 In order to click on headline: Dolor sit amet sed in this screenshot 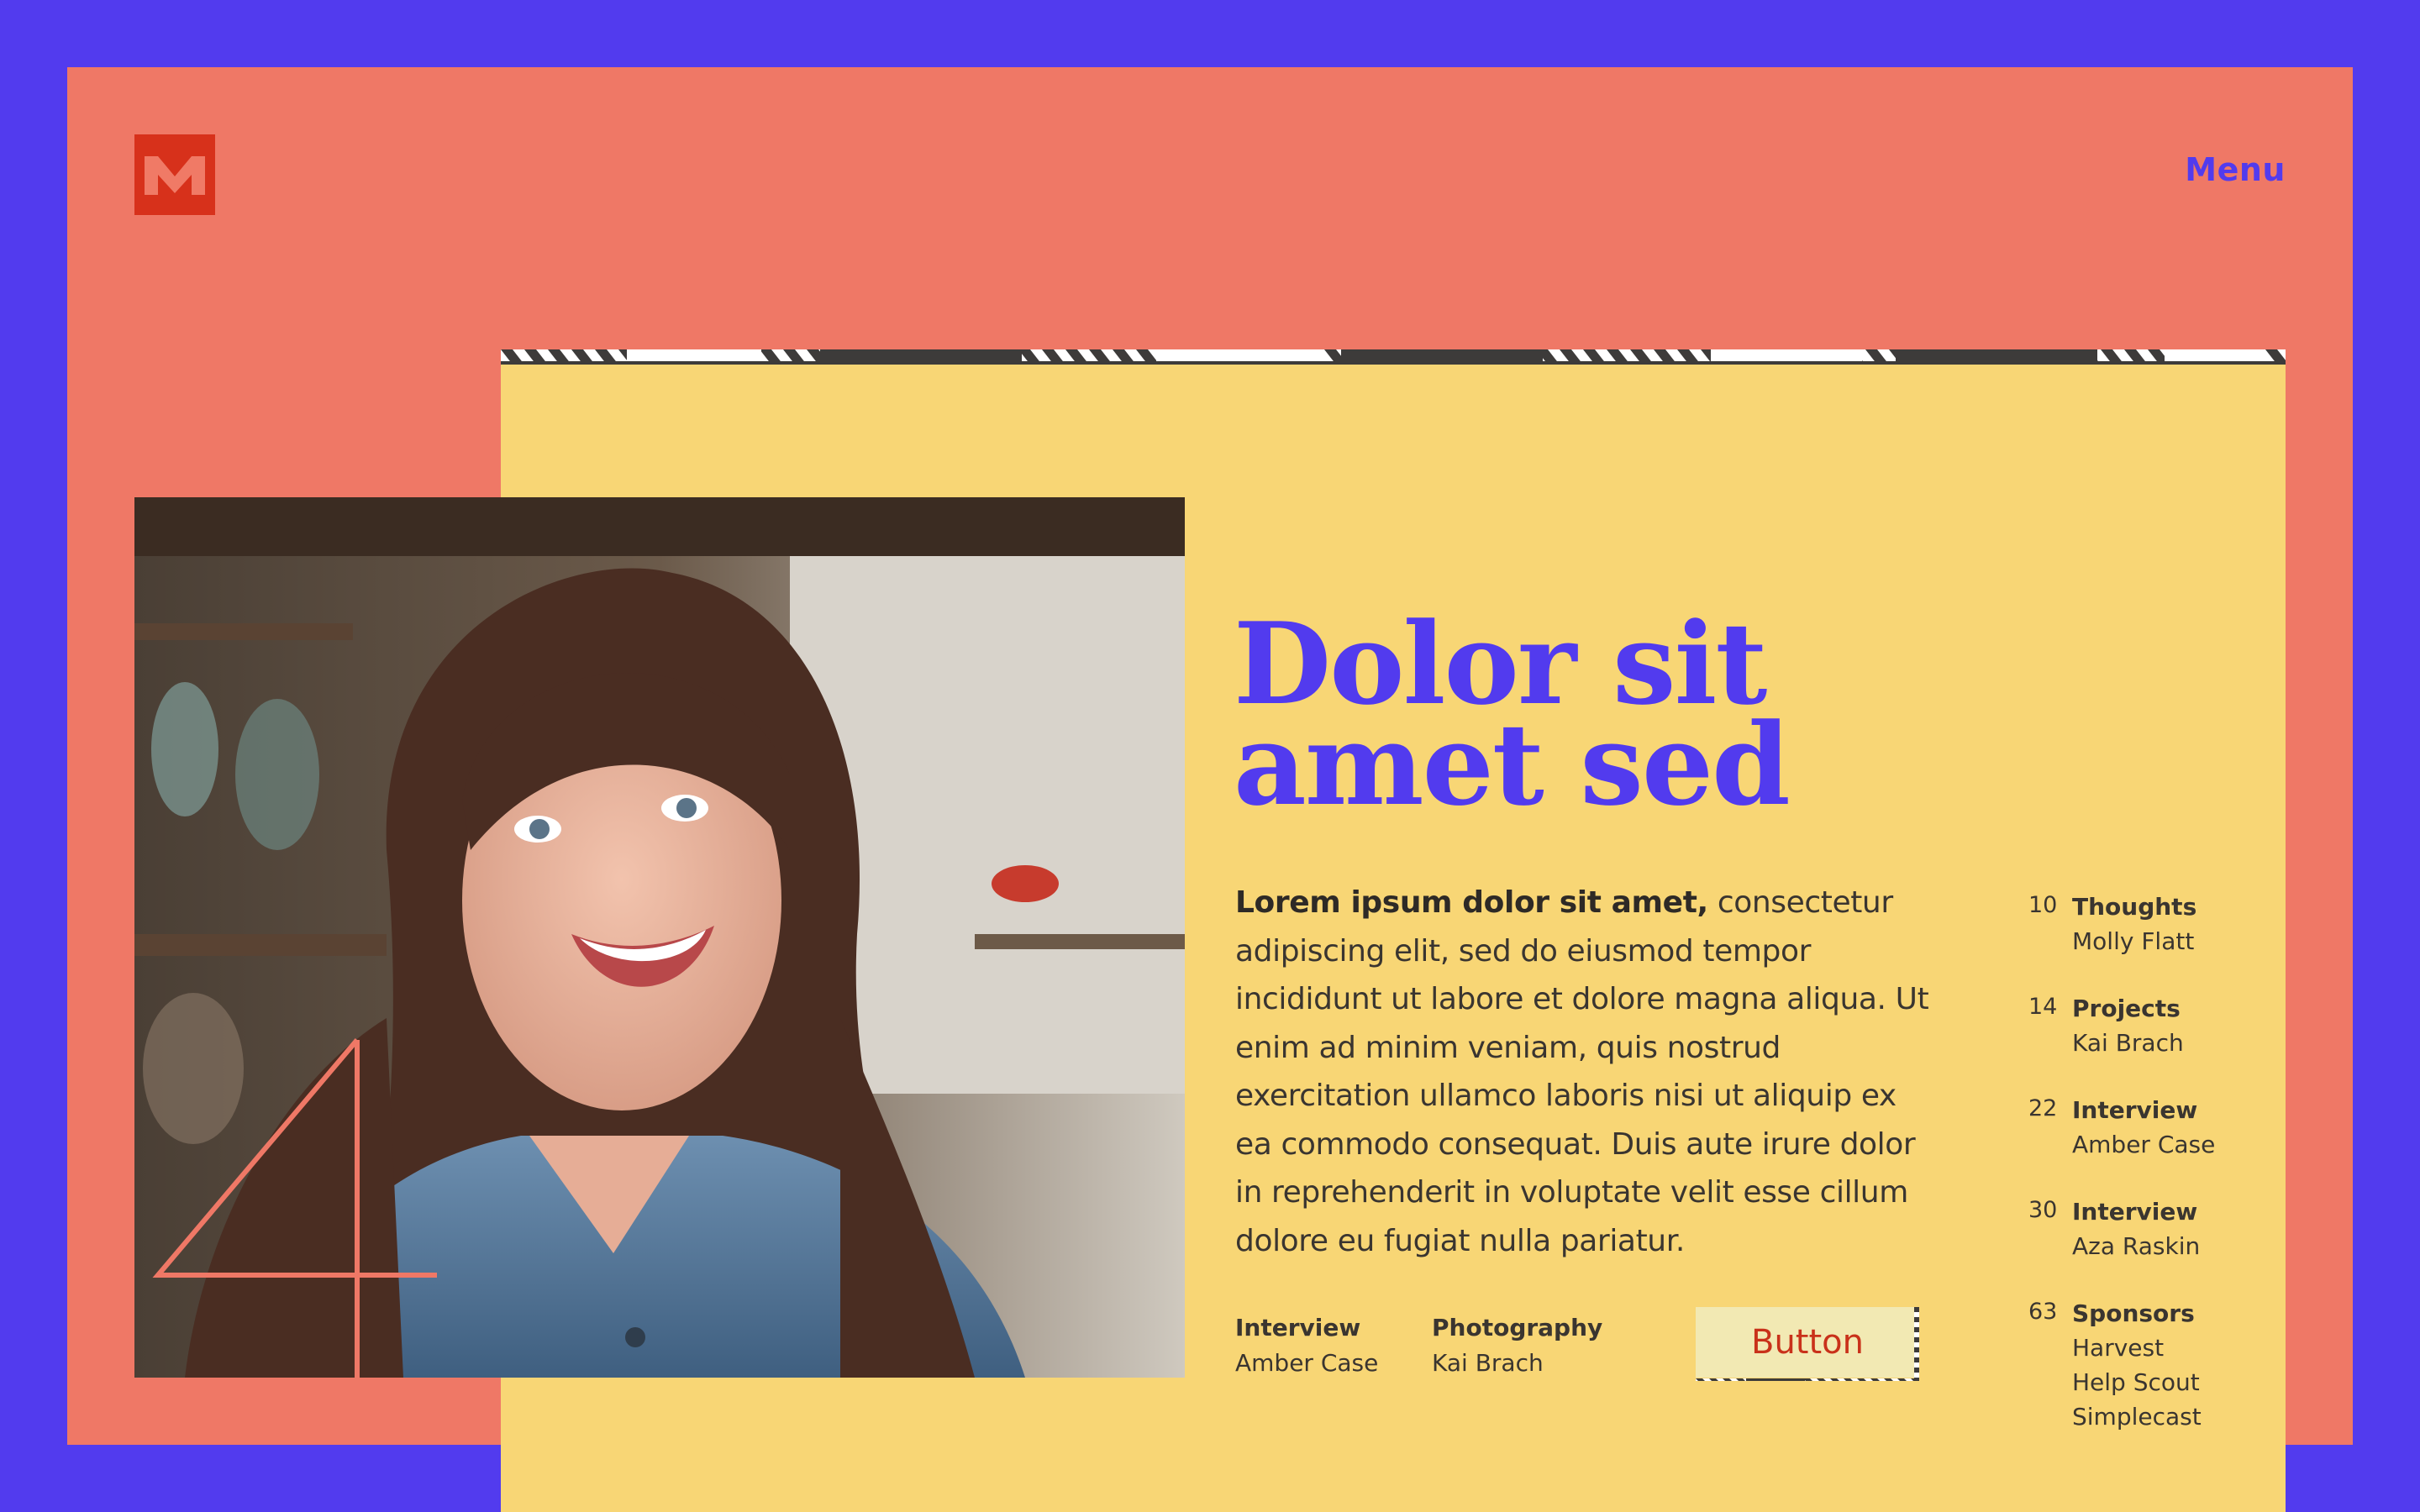, I will do `click(1512, 719)`.